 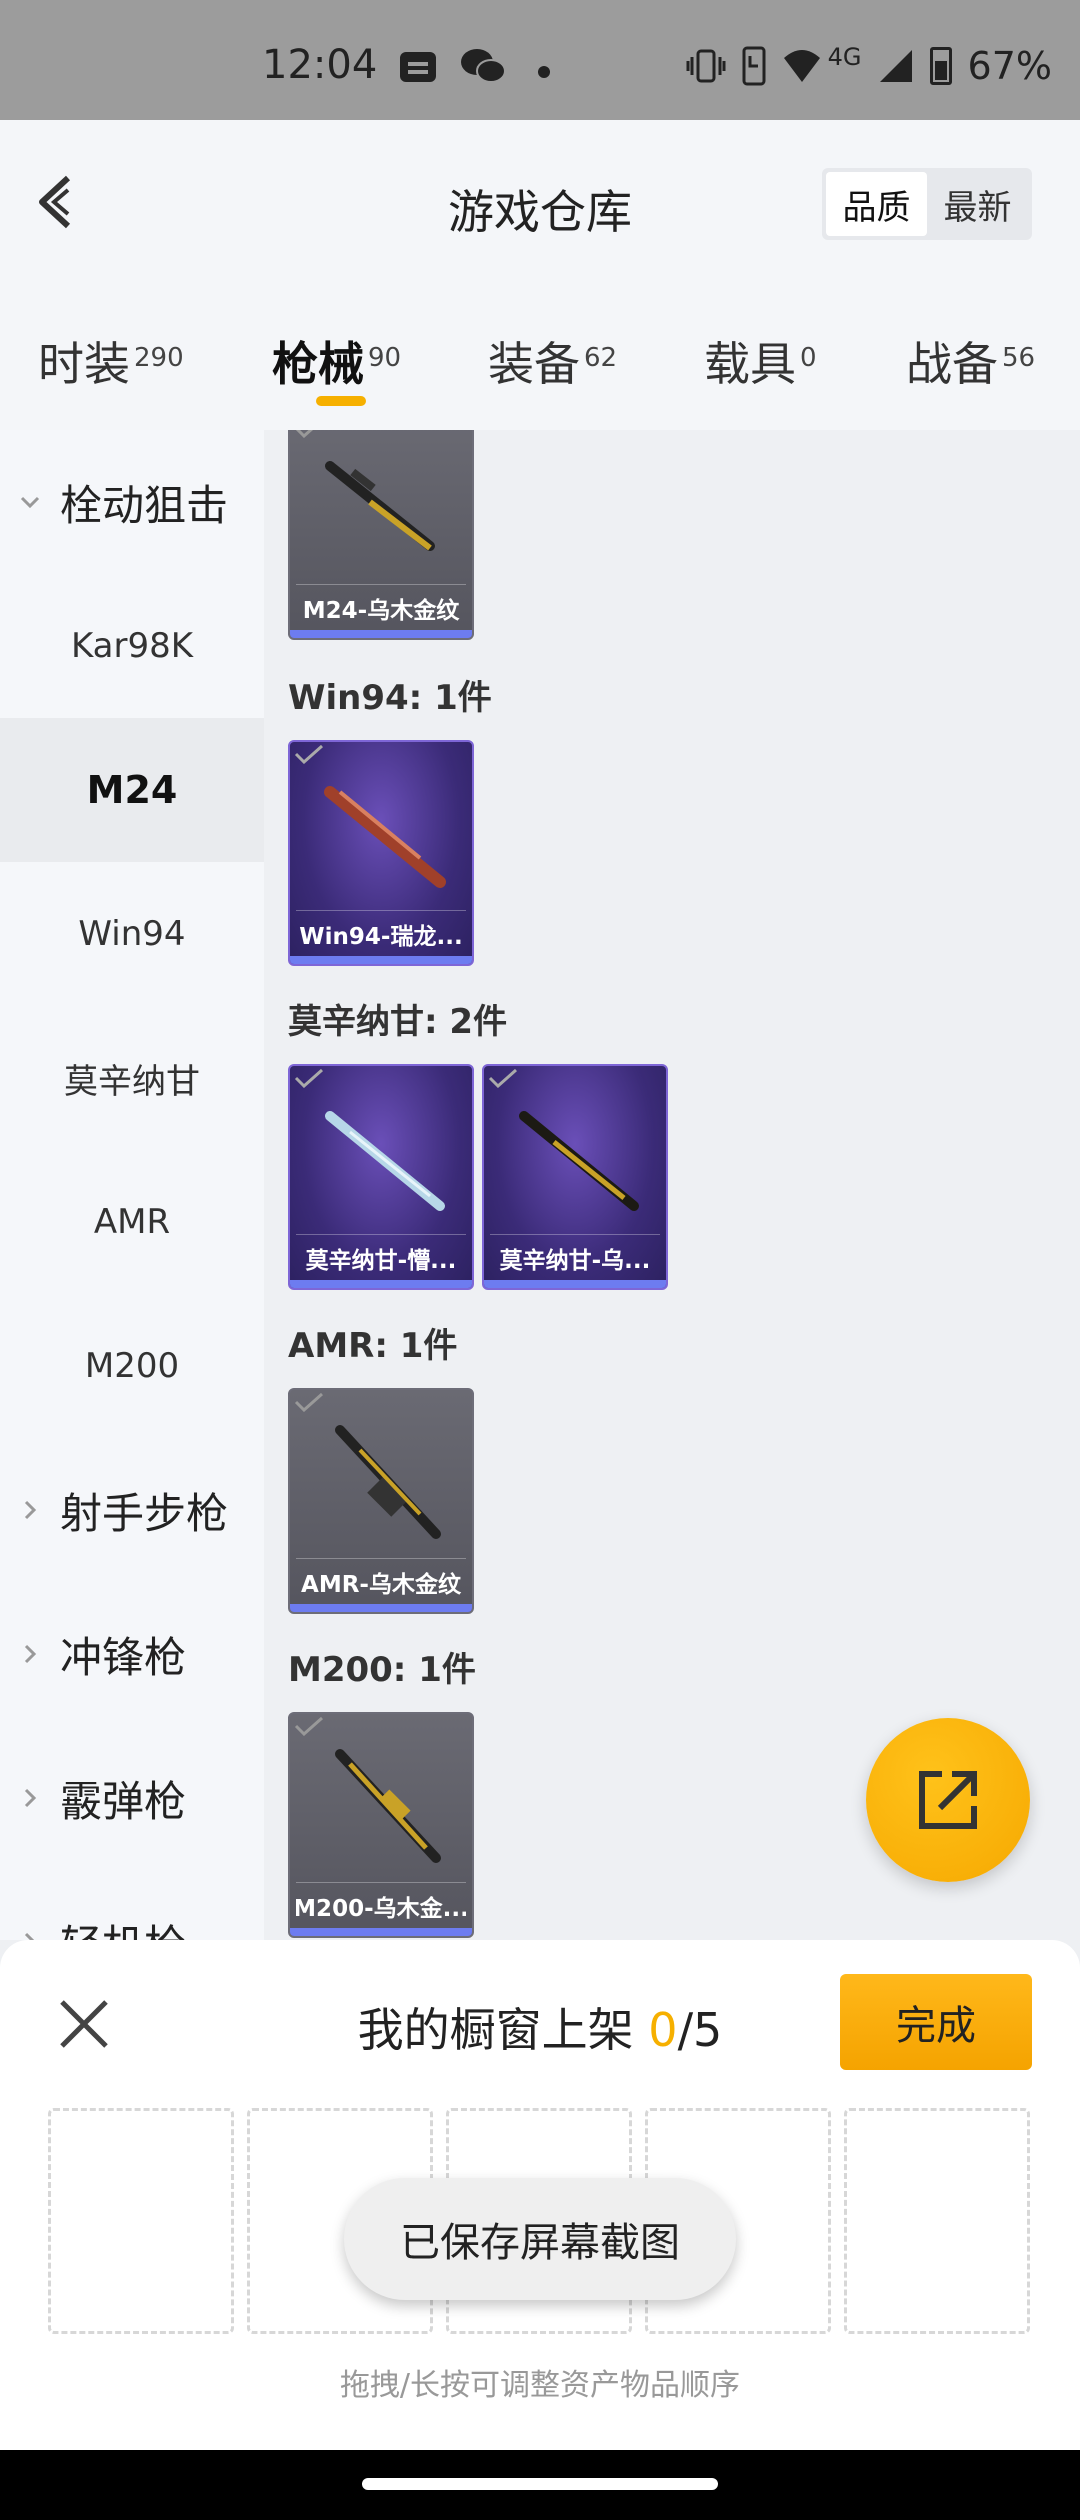 What do you see at coordinates (663, 2030) in the screenshot?
I see `showcase-count: 0` at bounding box center [663, 2030].